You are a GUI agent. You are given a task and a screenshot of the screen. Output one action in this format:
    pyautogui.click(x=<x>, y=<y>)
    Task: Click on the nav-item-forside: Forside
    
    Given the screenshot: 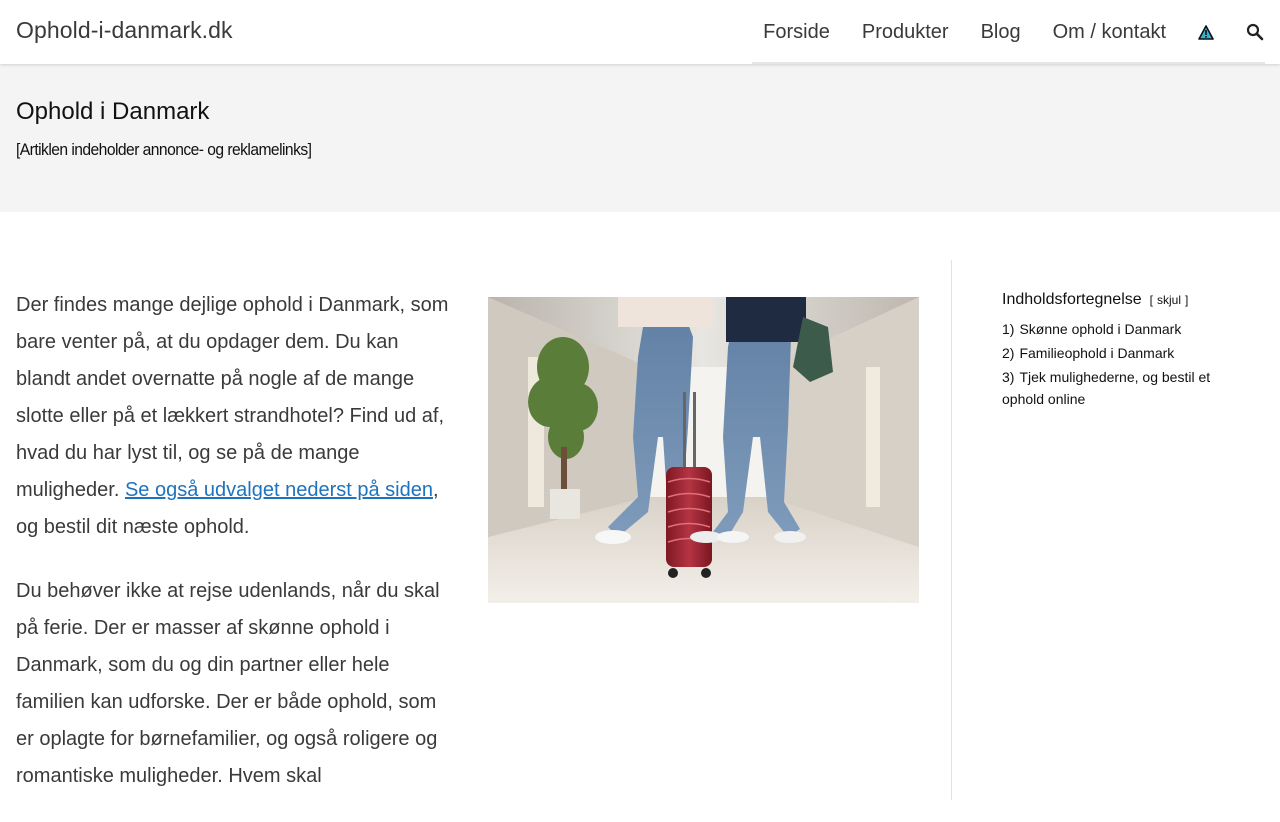 What is the action you would take?
    pyautogui.click(x=796, y=32)
    